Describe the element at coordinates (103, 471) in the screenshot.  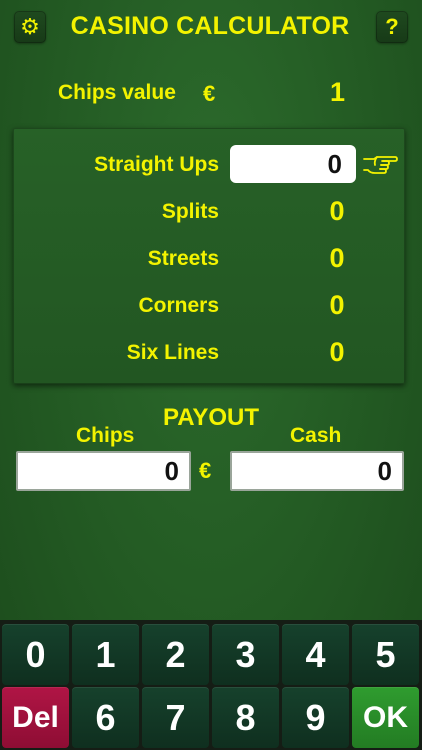
I see `payout-chips-field: 0` at that location.